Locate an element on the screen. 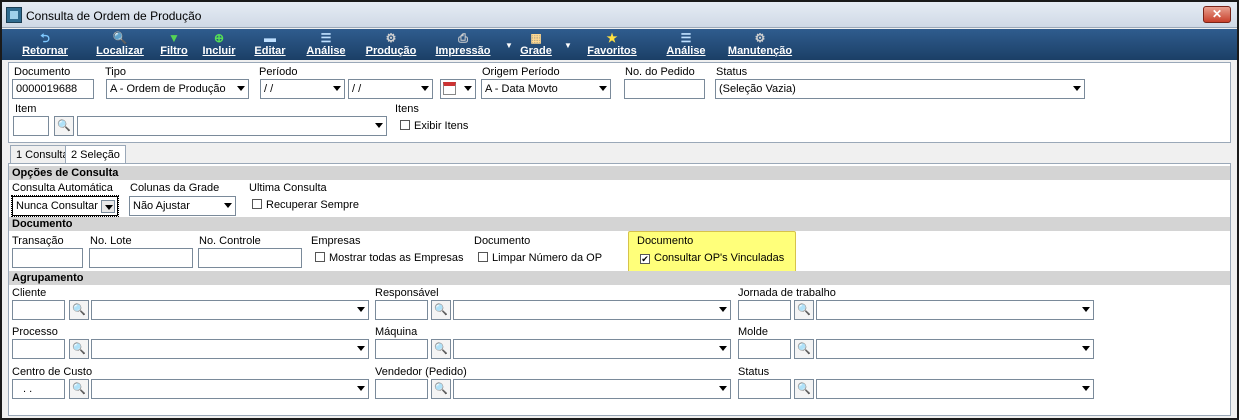 The image size is (1239, 420). status-select: (Seleção Vazia) is located at coordinates (900, 89).